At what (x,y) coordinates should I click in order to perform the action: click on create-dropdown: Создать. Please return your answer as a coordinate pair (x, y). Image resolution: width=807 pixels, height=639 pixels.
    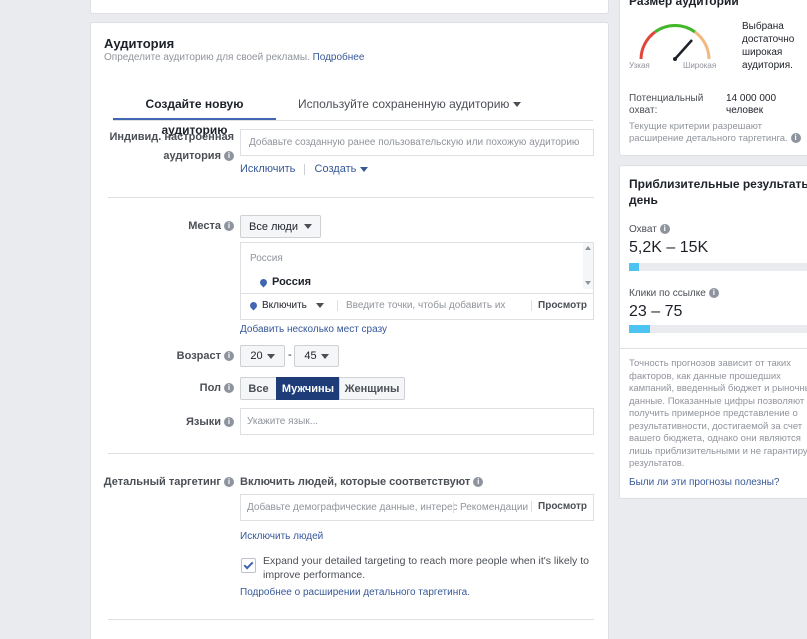
    Looking at the image, I should click on (342, 169).